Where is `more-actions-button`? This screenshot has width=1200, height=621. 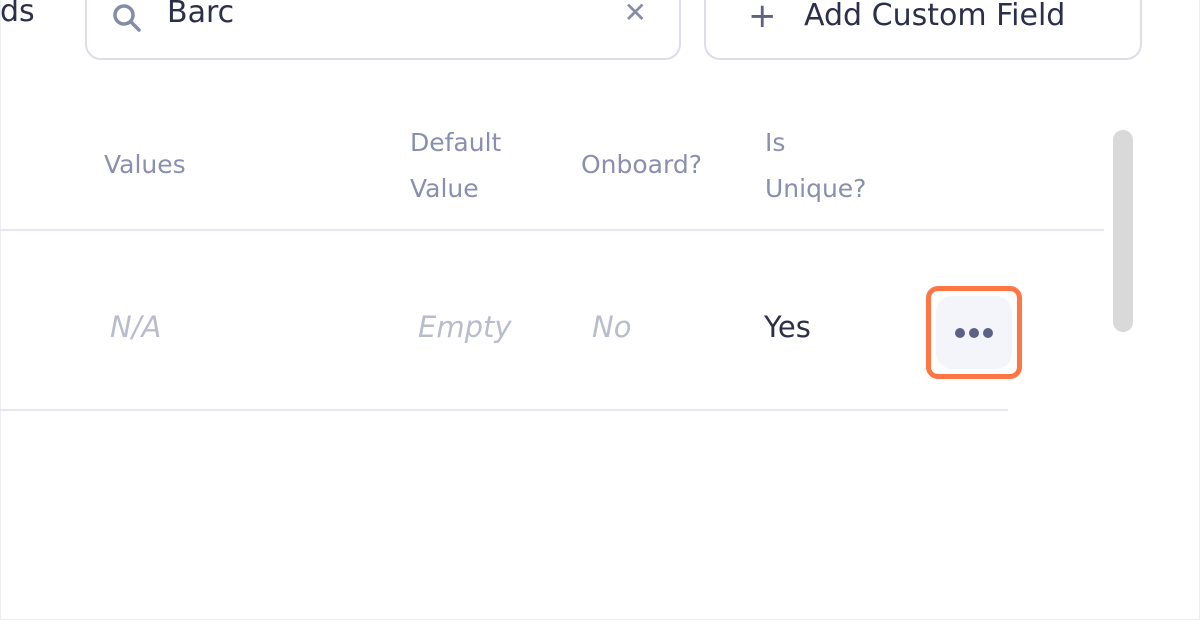 more-actions-button is located at coordinates (974, 332).